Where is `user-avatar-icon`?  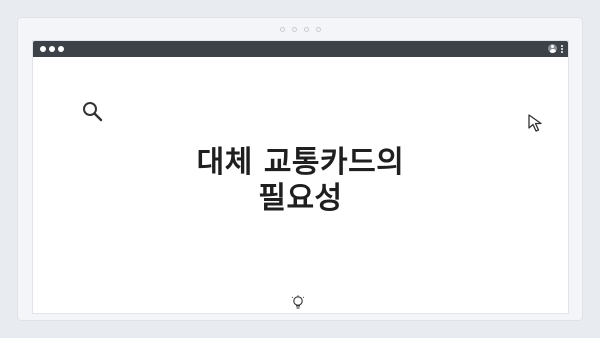 user-avatar-icon is located at coordinates (552, 48).